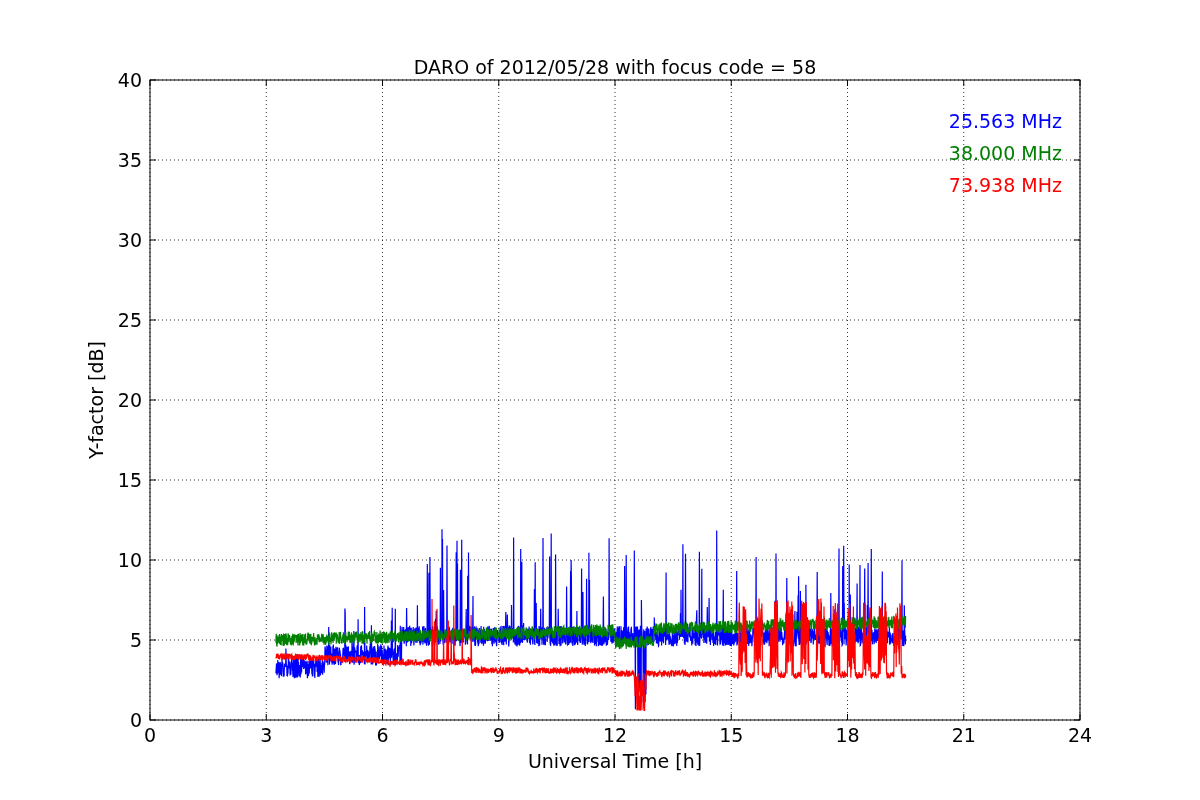  What do you see at coordinates (129, 560) in the screenshot?
I see `tick-label: 10` at bounding box center [129, 560].